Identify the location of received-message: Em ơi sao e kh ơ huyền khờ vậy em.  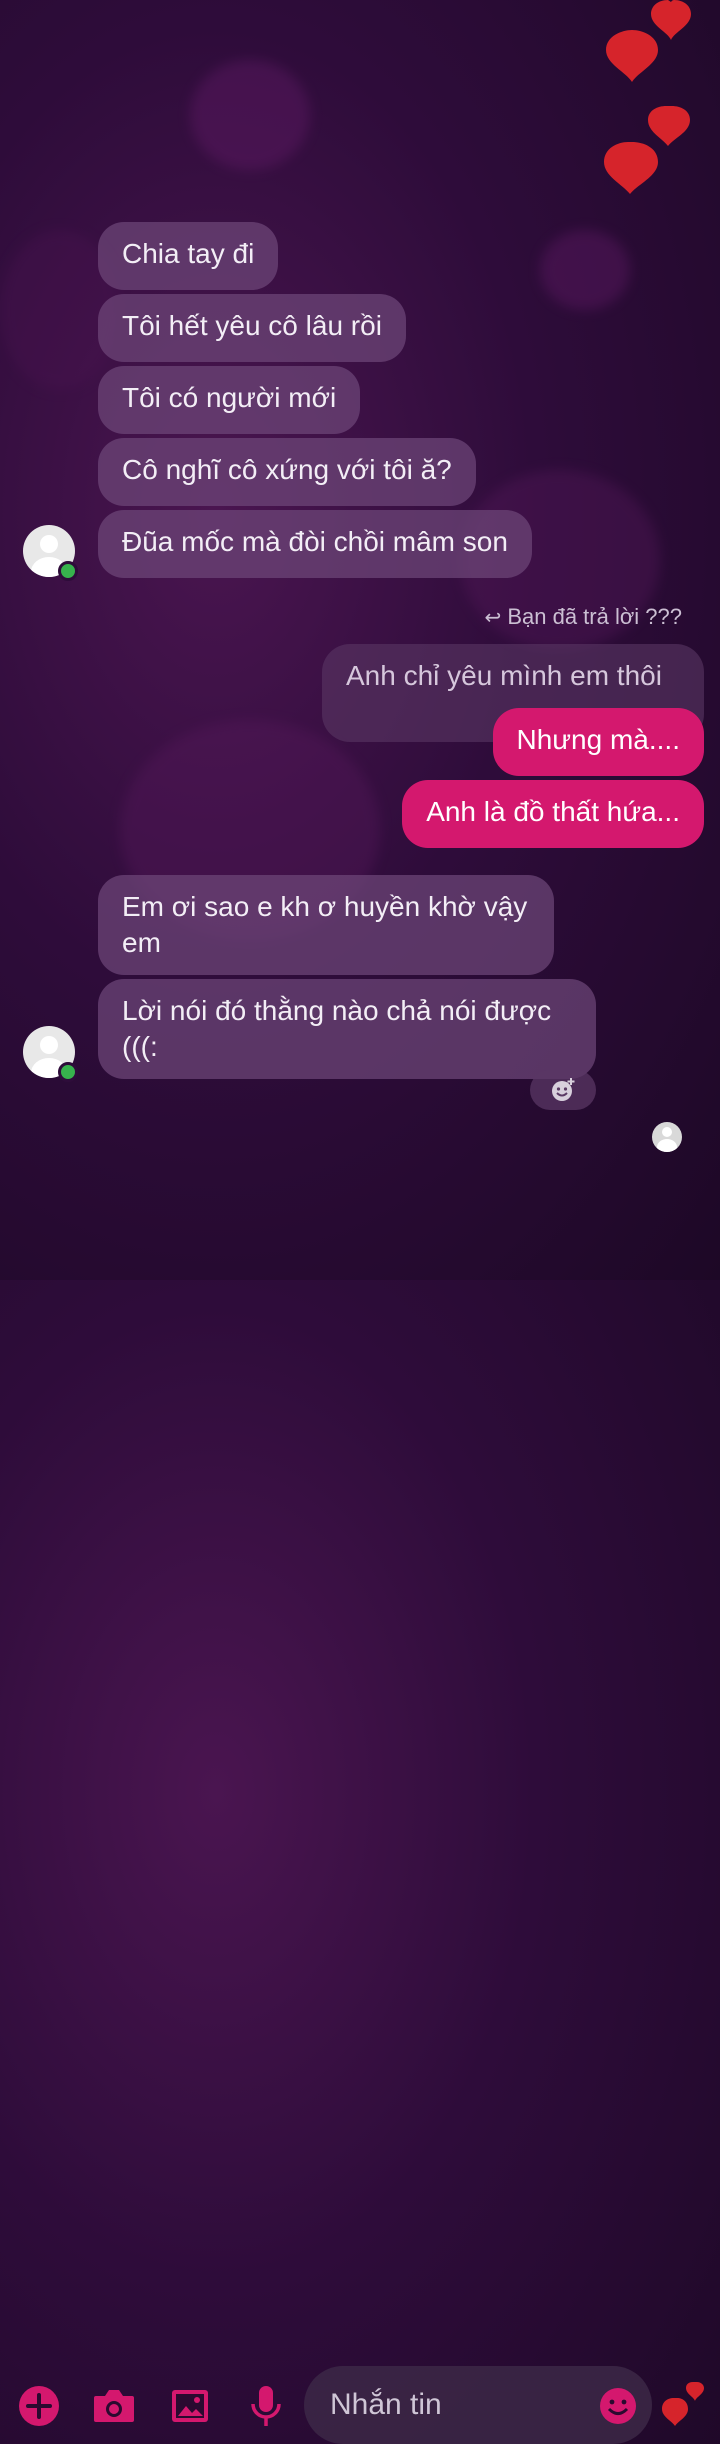
(326, 925).